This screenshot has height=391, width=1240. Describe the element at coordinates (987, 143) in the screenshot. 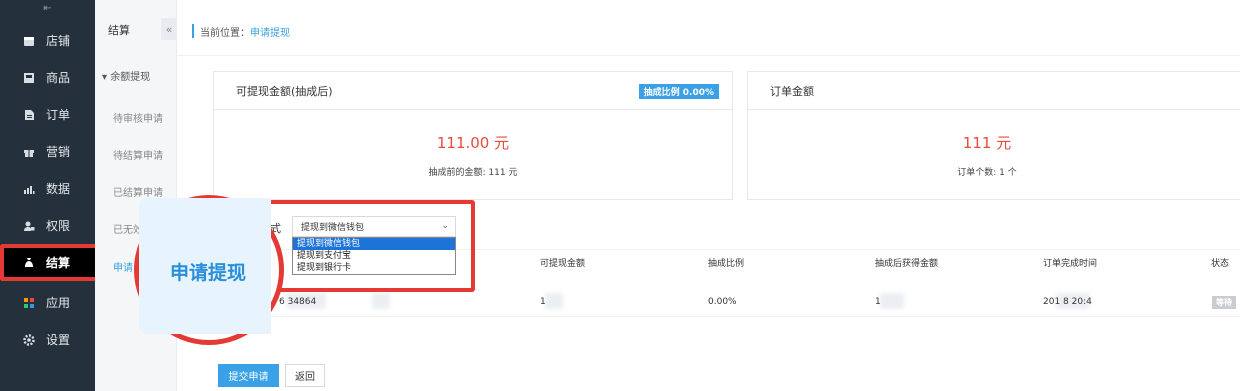

I see `order-amount: 111 元` at that location.